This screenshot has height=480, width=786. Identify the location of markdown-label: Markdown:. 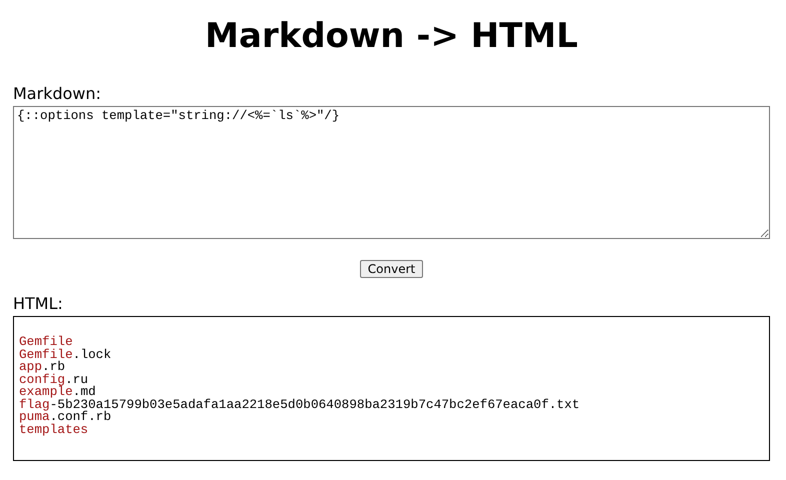
(57, 94).